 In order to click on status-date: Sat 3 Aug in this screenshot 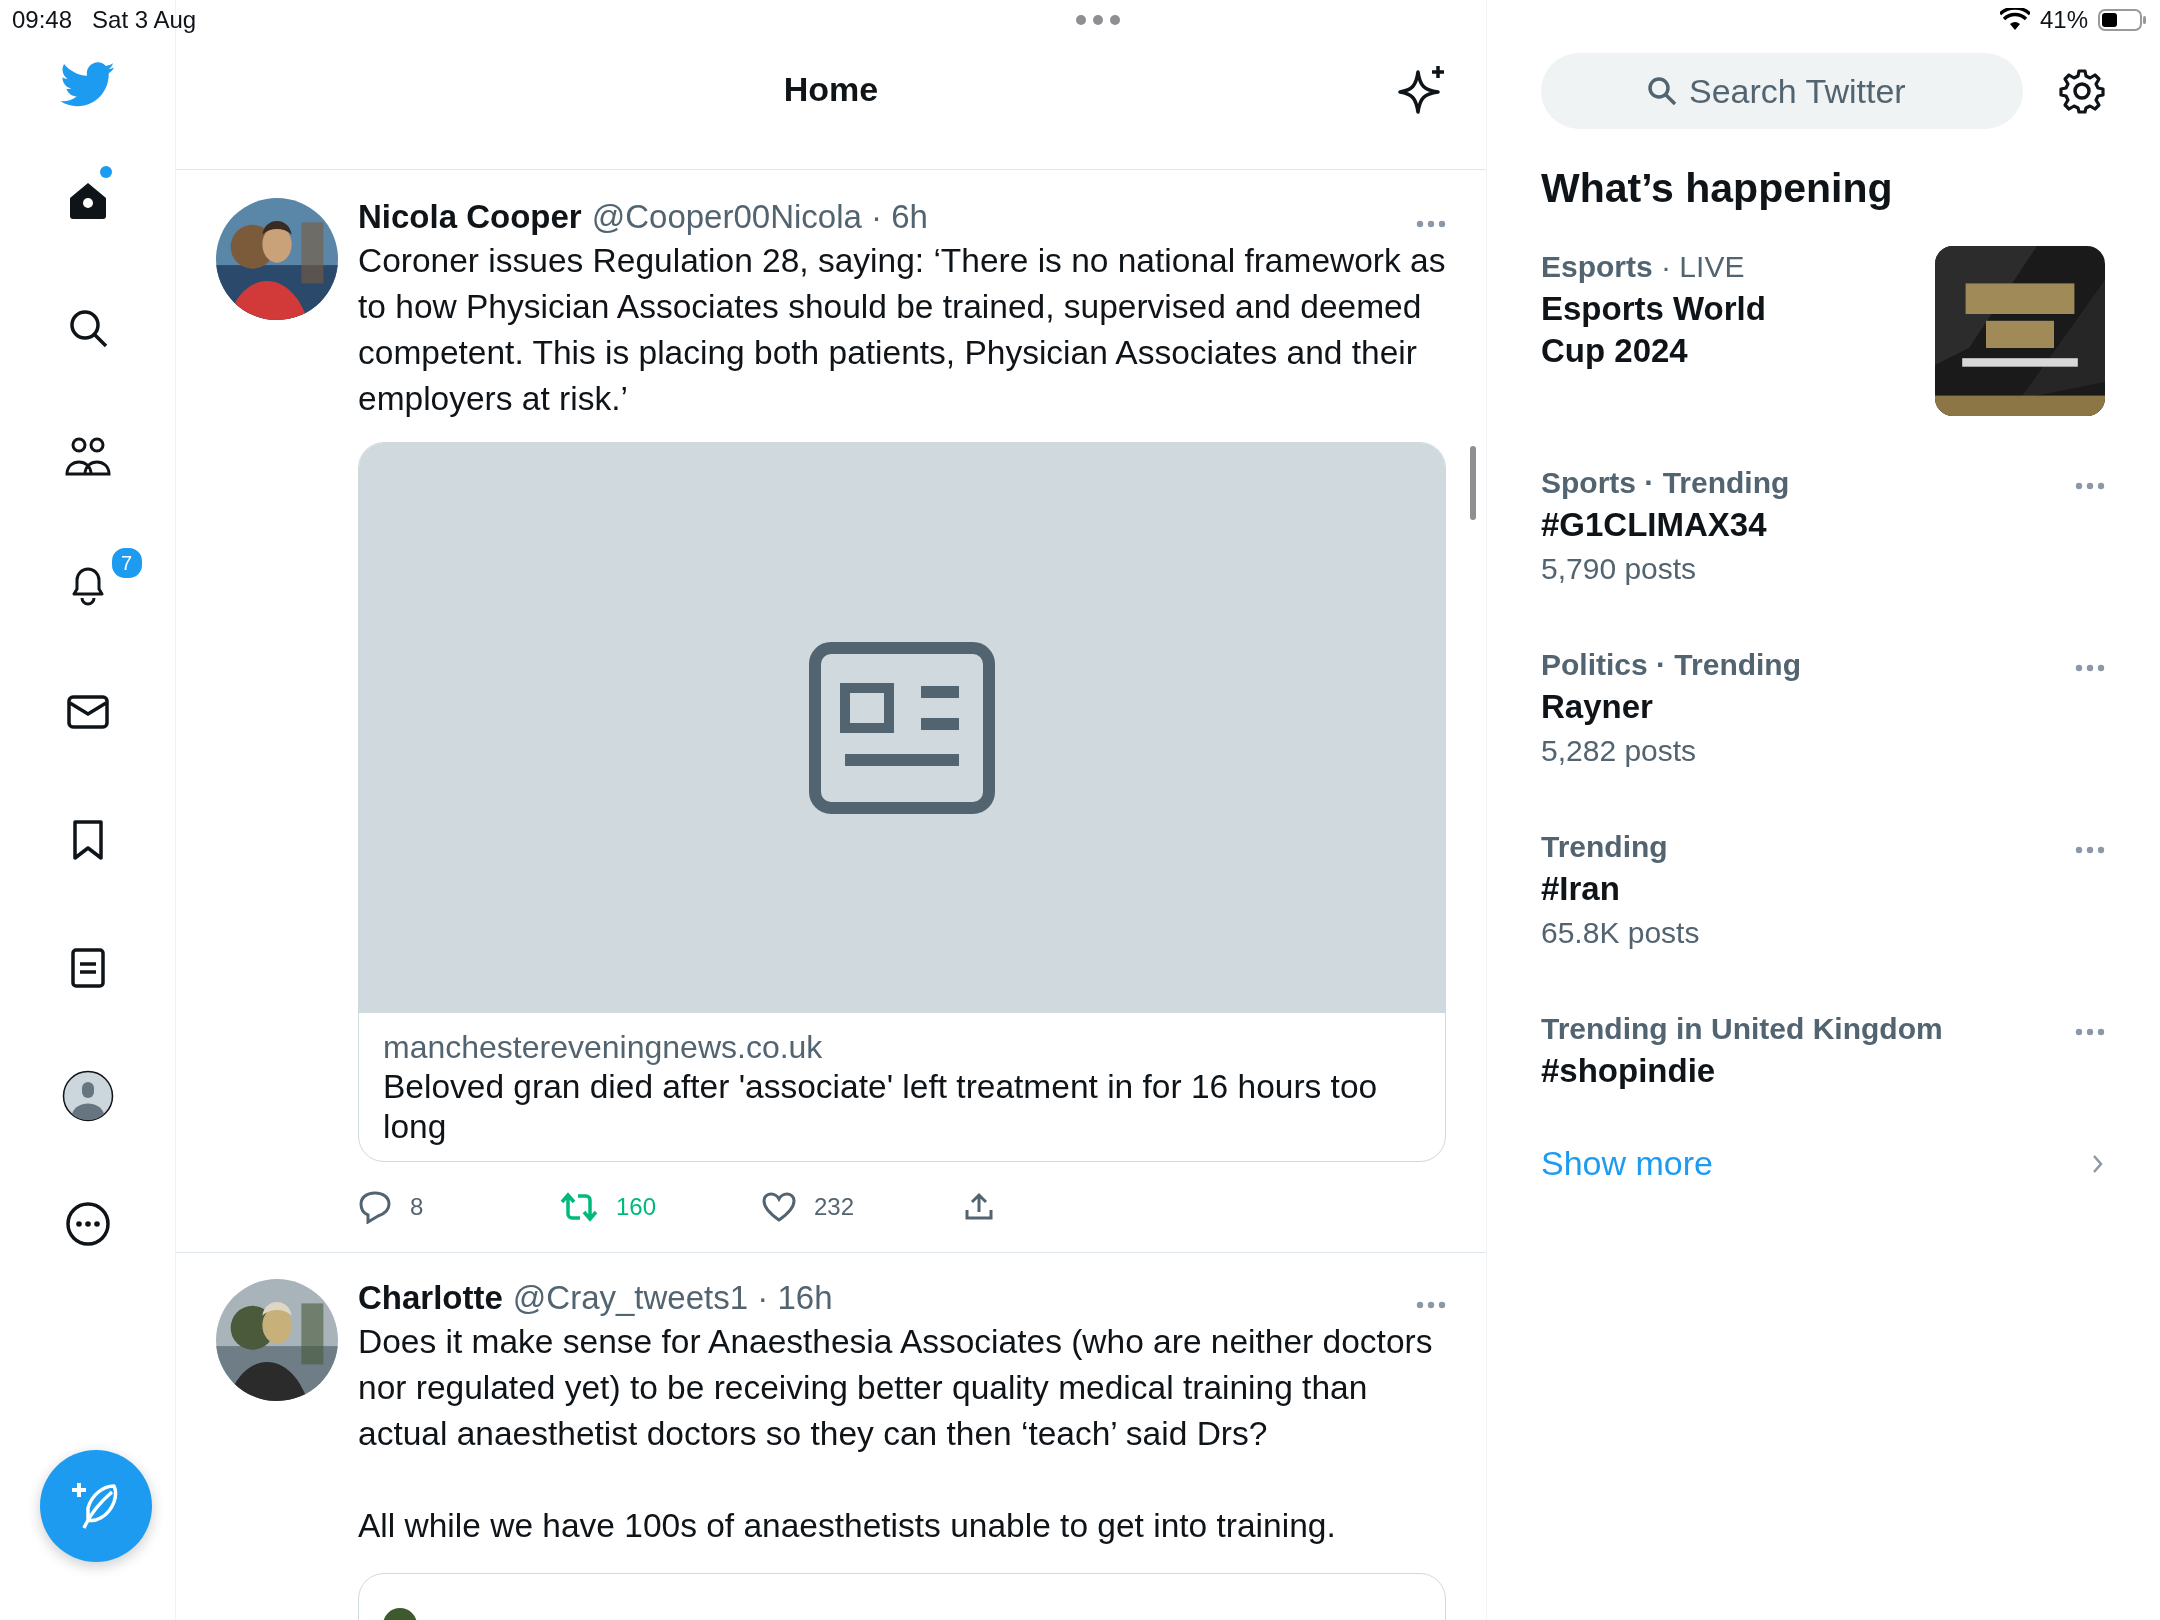, I will do `click(144, 20)`.